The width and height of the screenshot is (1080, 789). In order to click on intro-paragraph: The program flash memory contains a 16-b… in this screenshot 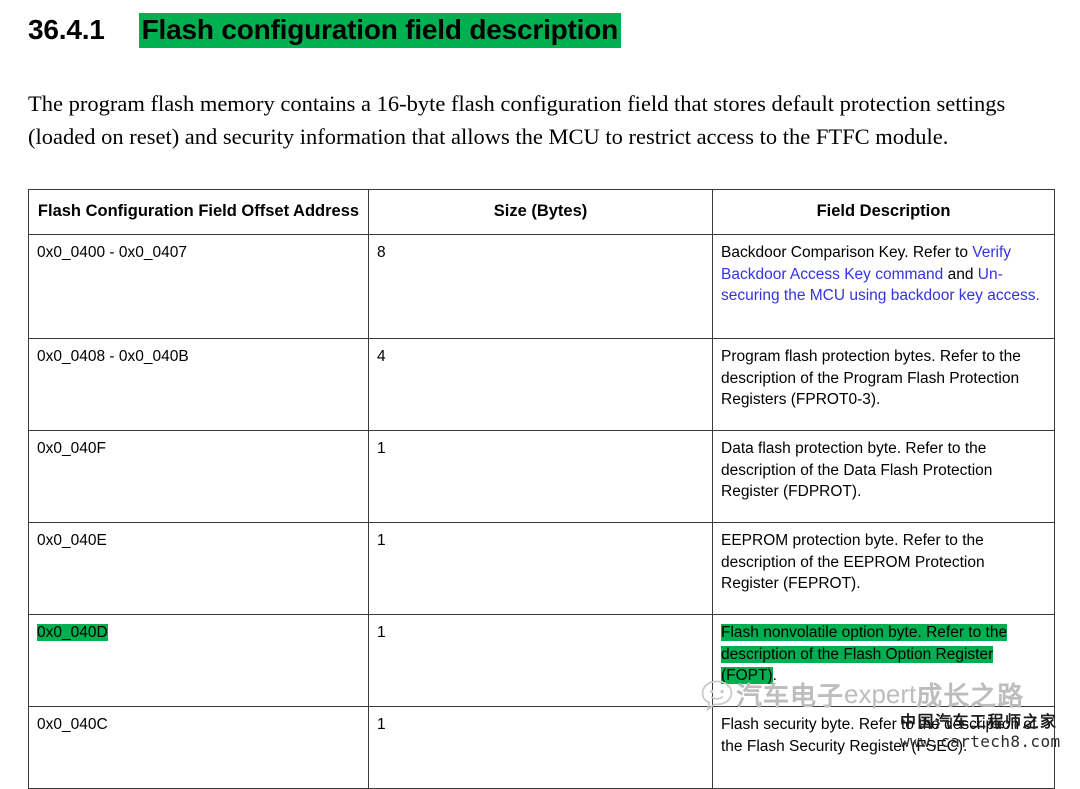, I will do `click(517, 119)`.